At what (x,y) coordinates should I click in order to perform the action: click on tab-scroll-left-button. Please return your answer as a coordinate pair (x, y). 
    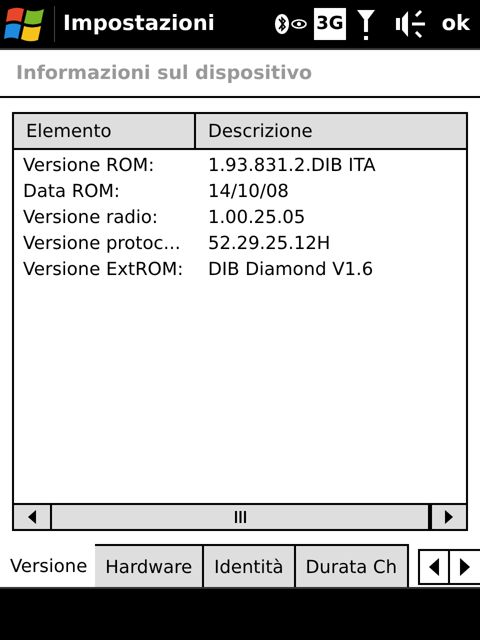
    Looking at the image, I should click on (434, 567).